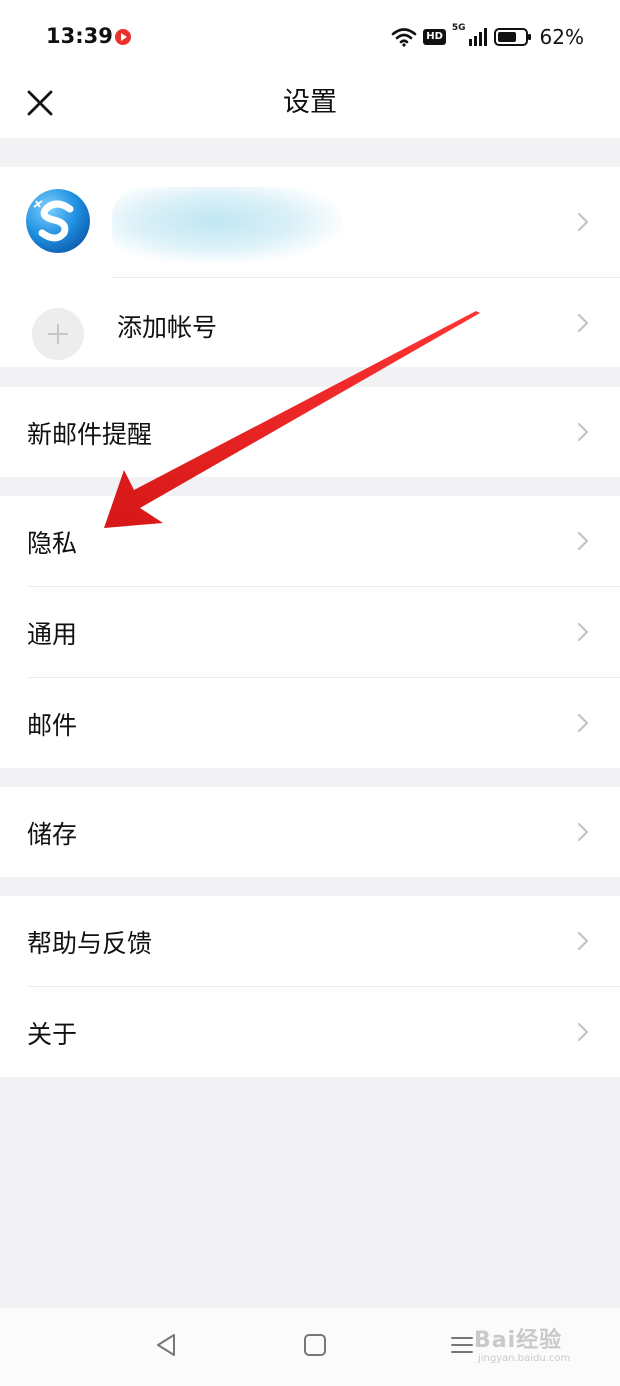  Describe the element at coordinates (477, 37) in the screenshot. I see `signal-icon` at that location.